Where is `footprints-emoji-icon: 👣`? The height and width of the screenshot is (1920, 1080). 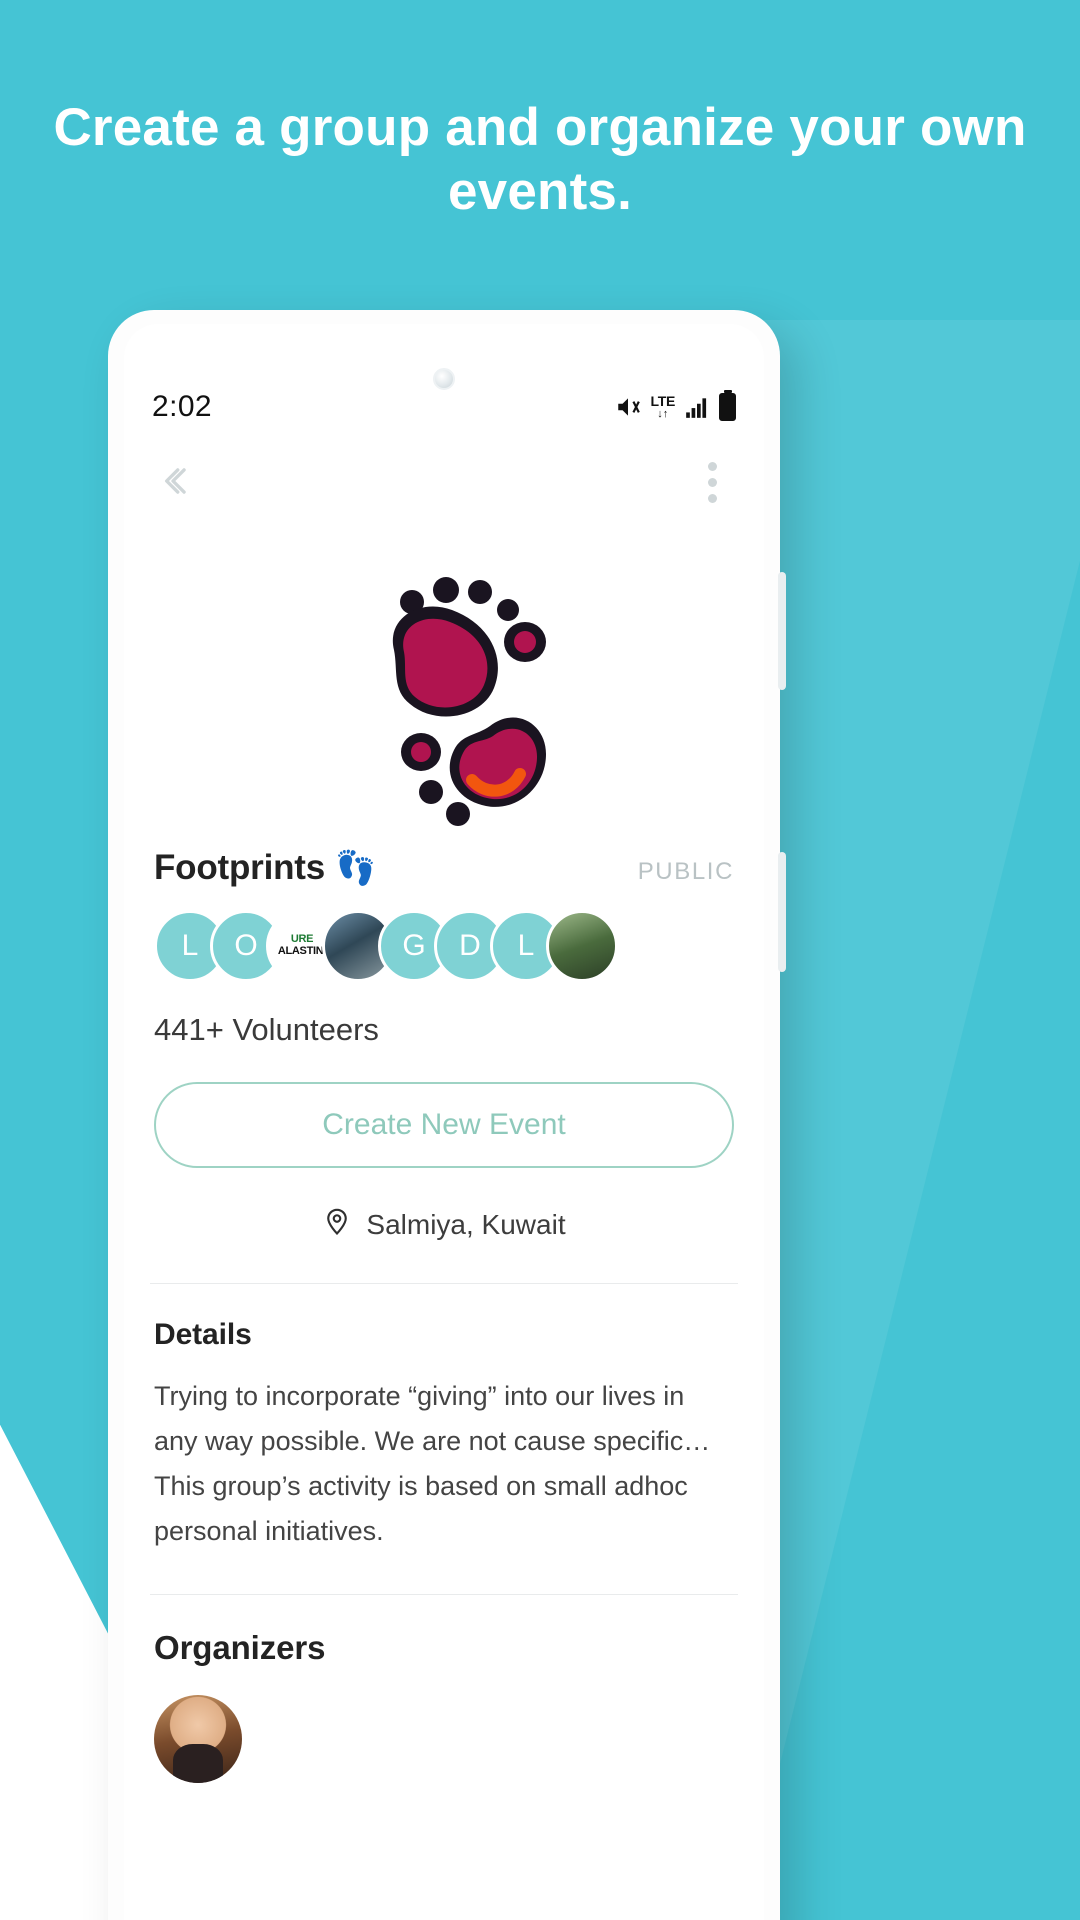
footprints-emoji-icon: 👣 is located at coordinates (355, 867).